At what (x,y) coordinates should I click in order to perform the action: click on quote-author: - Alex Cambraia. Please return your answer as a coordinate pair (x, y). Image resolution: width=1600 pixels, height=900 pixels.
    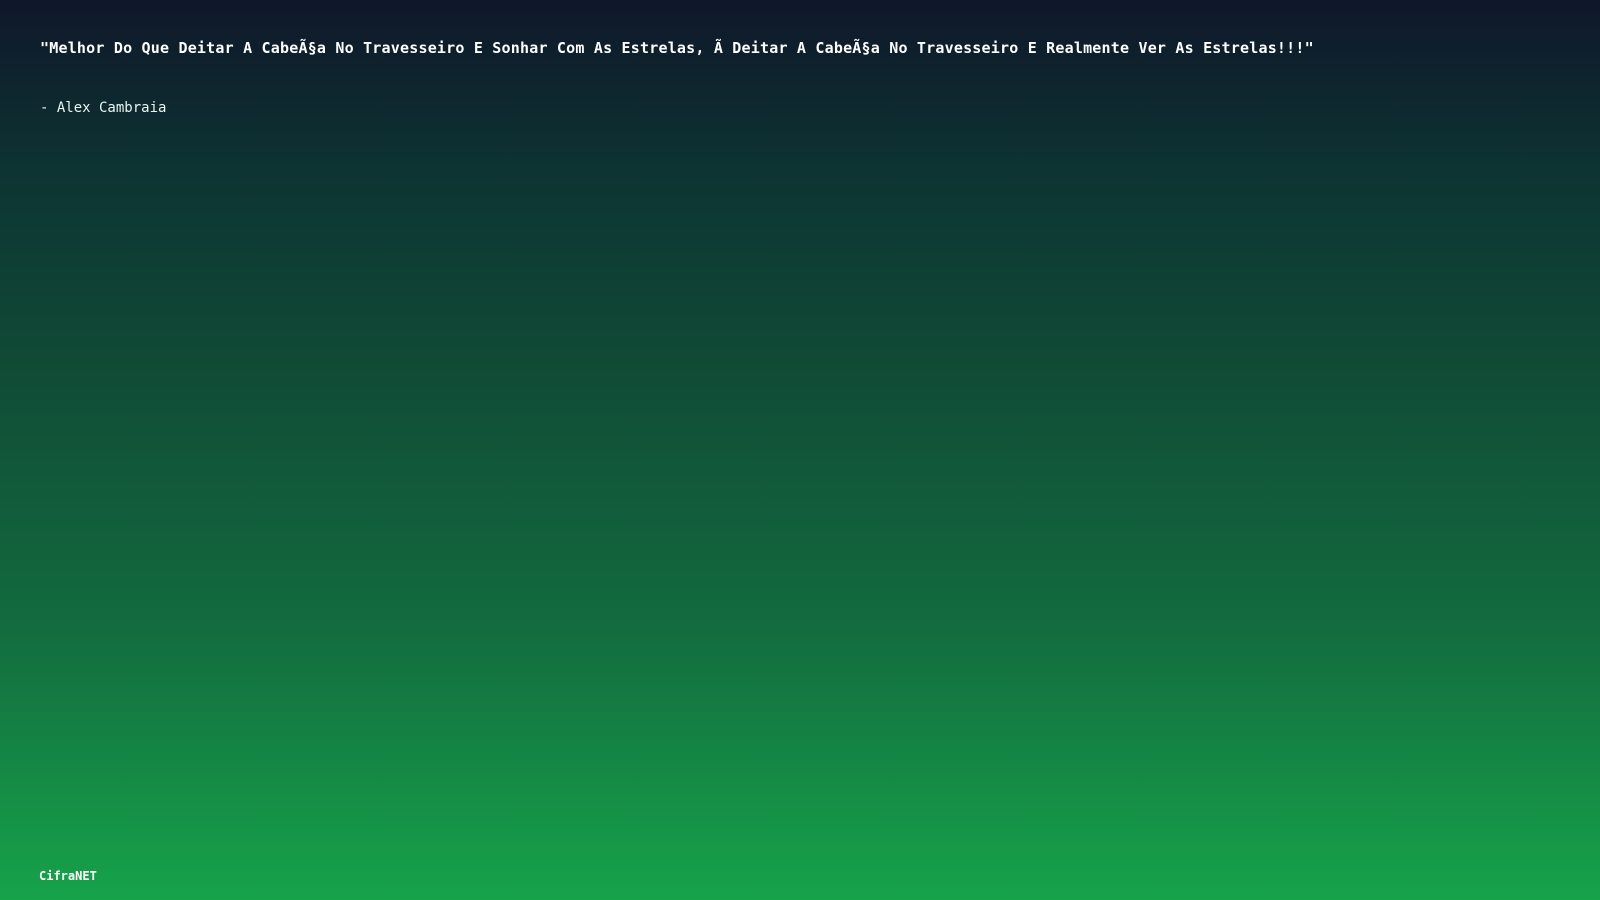
    Looking at the image, I should click on (103, 108).